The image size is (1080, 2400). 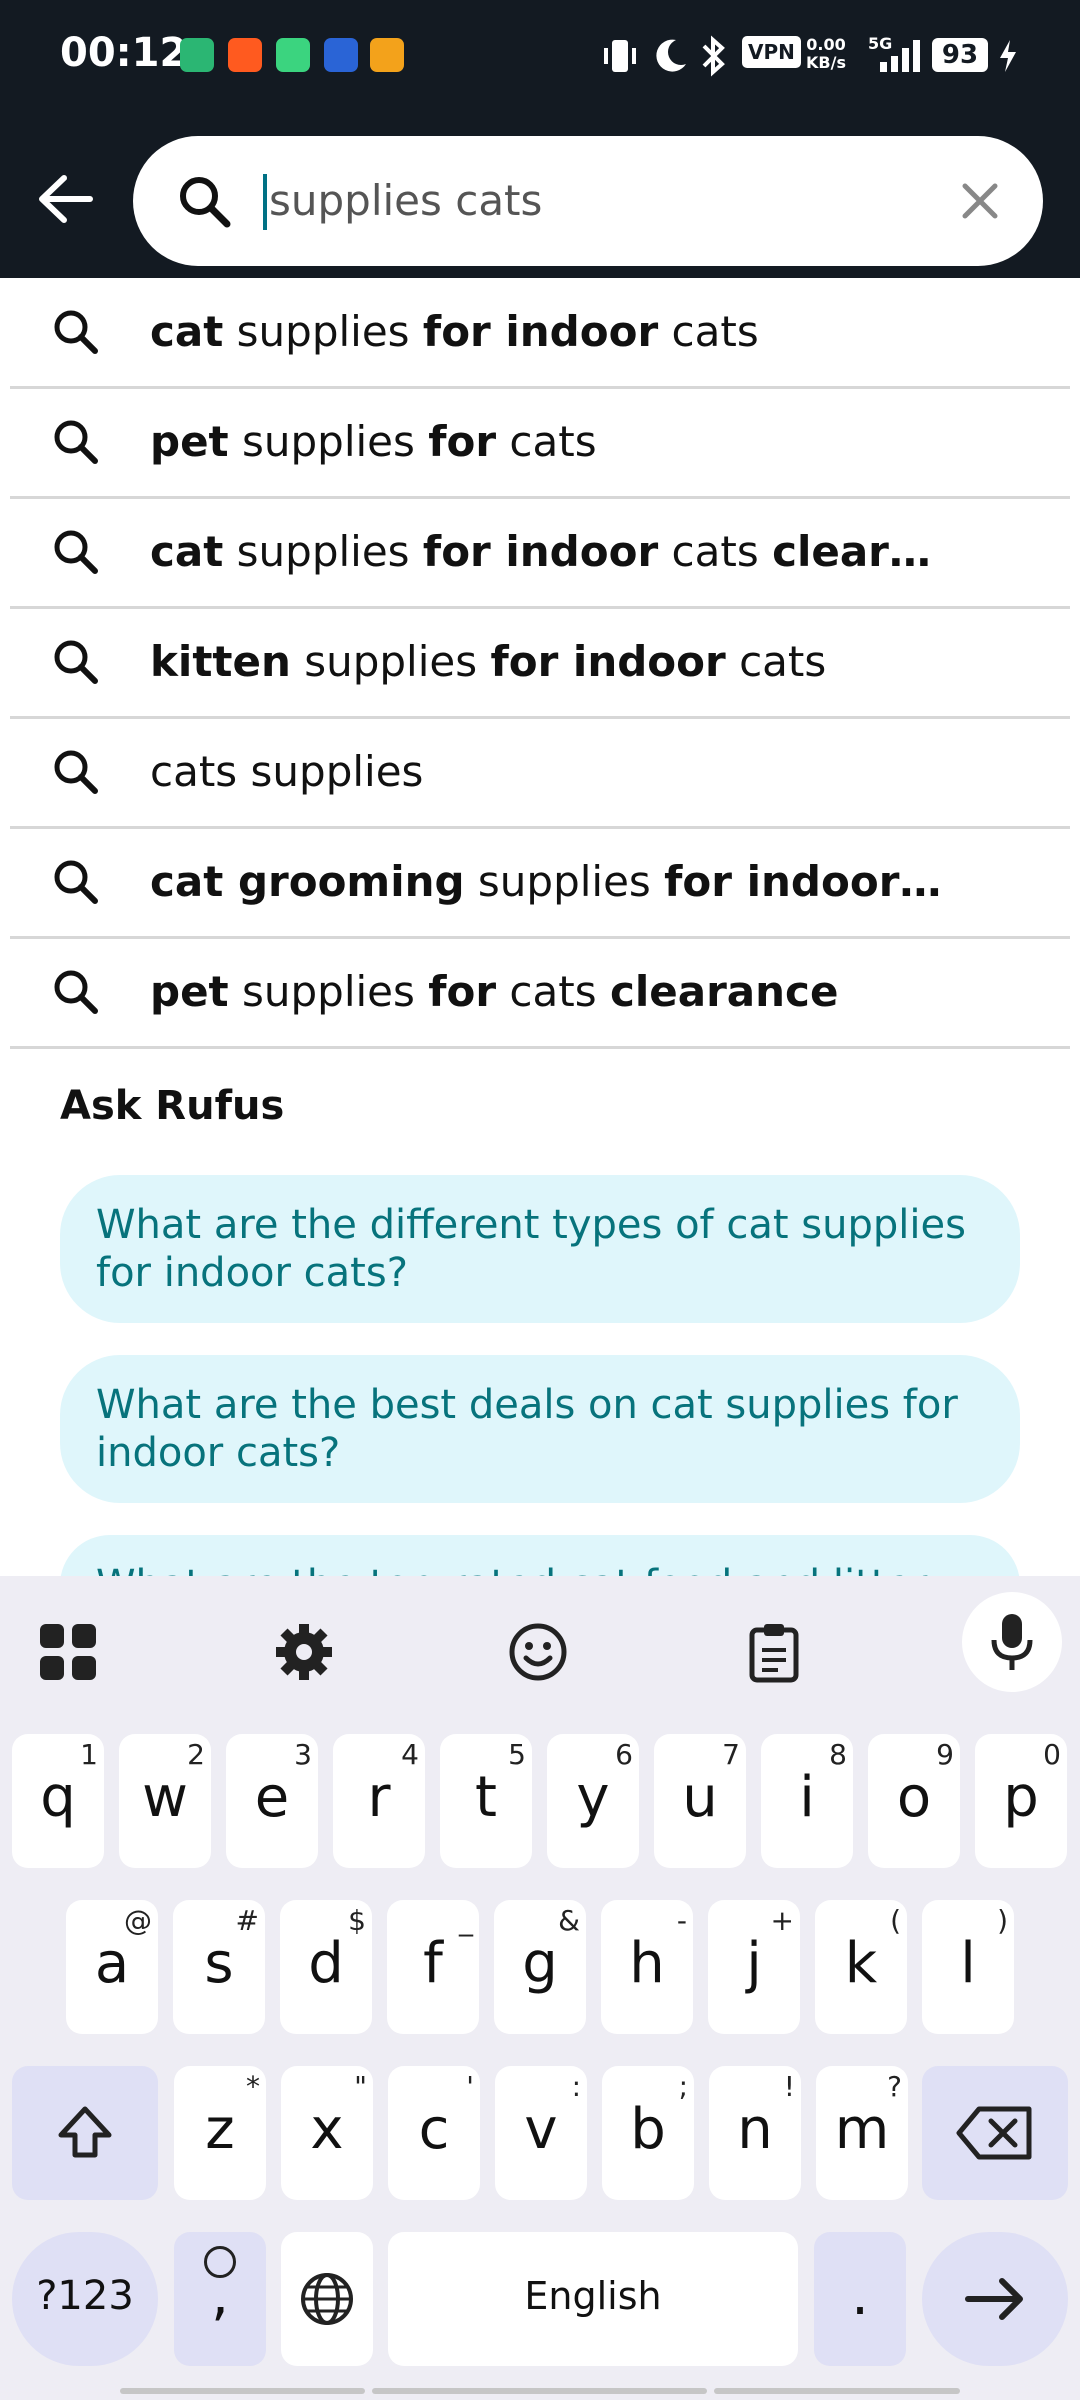 I want to click on language-key, so click(x=327, y=2299).